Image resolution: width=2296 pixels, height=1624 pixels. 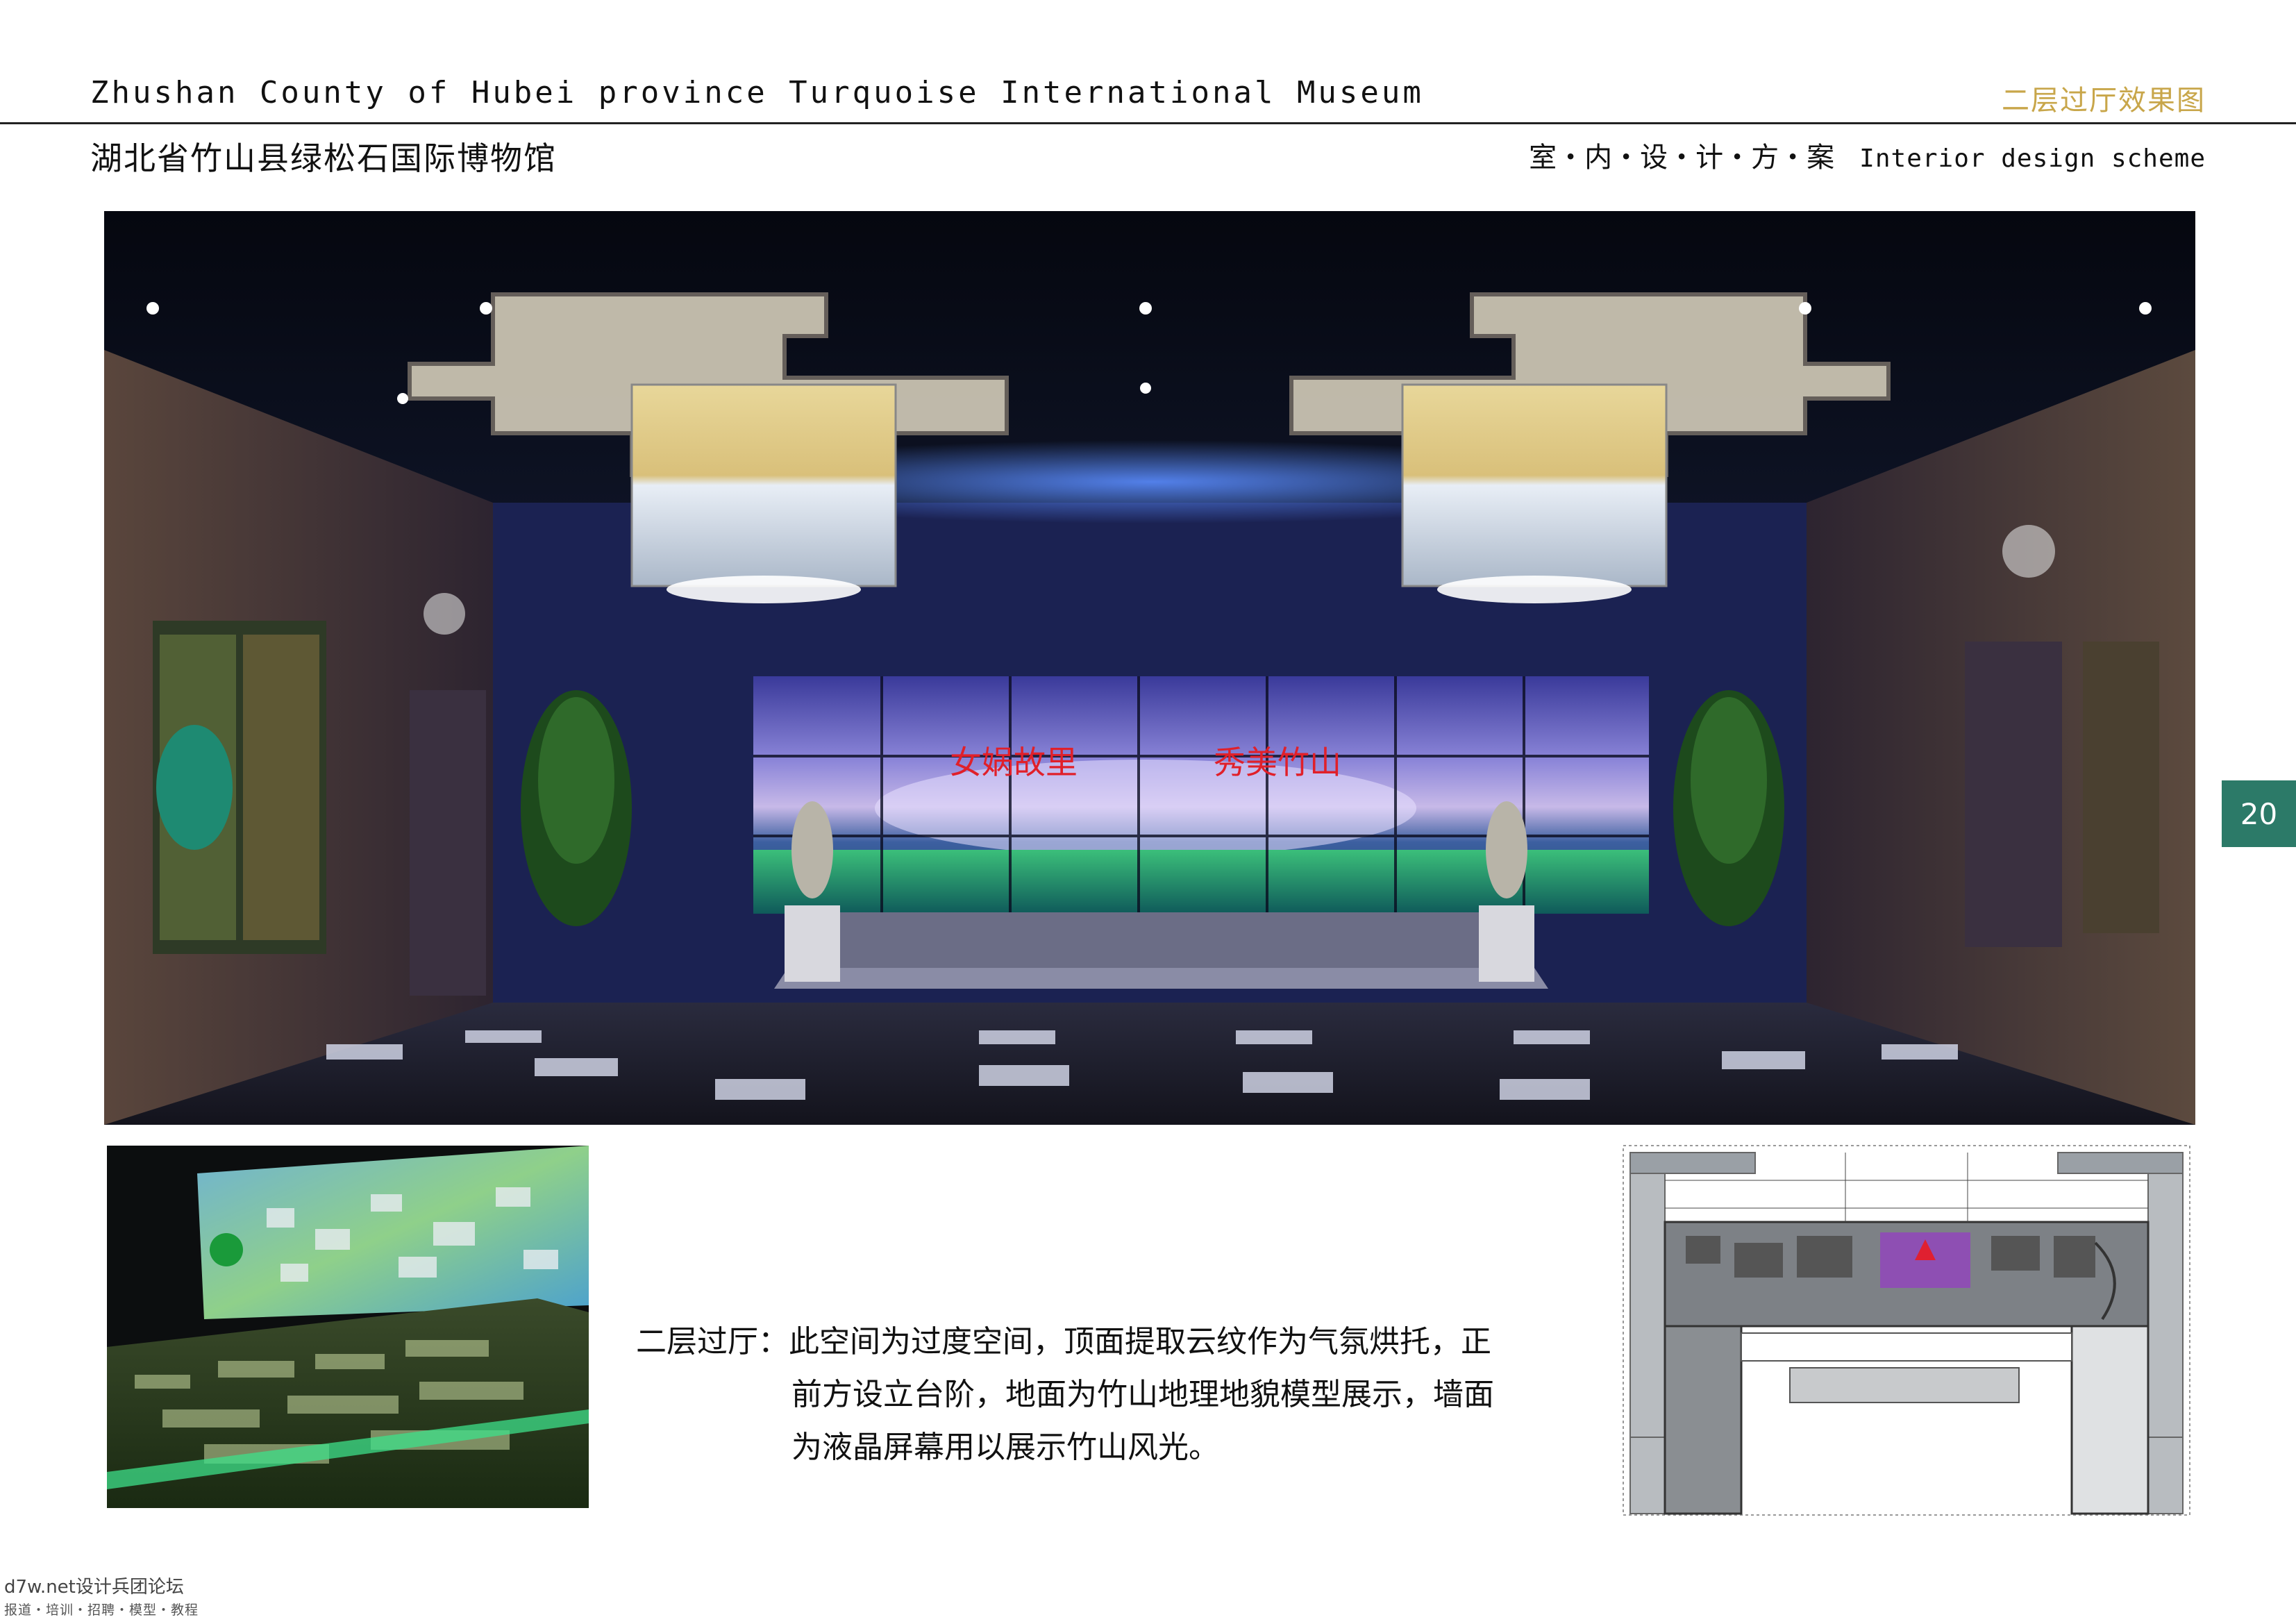 I want to click on description-label: 二层过厅：, so click(x=712, y=1342).